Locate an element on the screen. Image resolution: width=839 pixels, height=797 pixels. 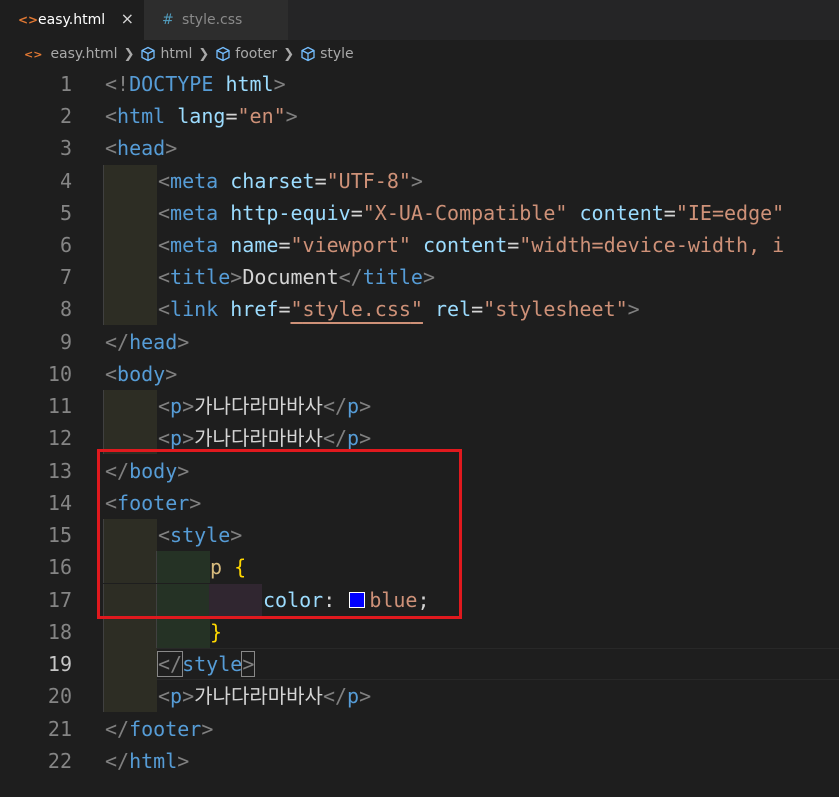
code-line: 21 </footer> is located at coordinates (419, 729).